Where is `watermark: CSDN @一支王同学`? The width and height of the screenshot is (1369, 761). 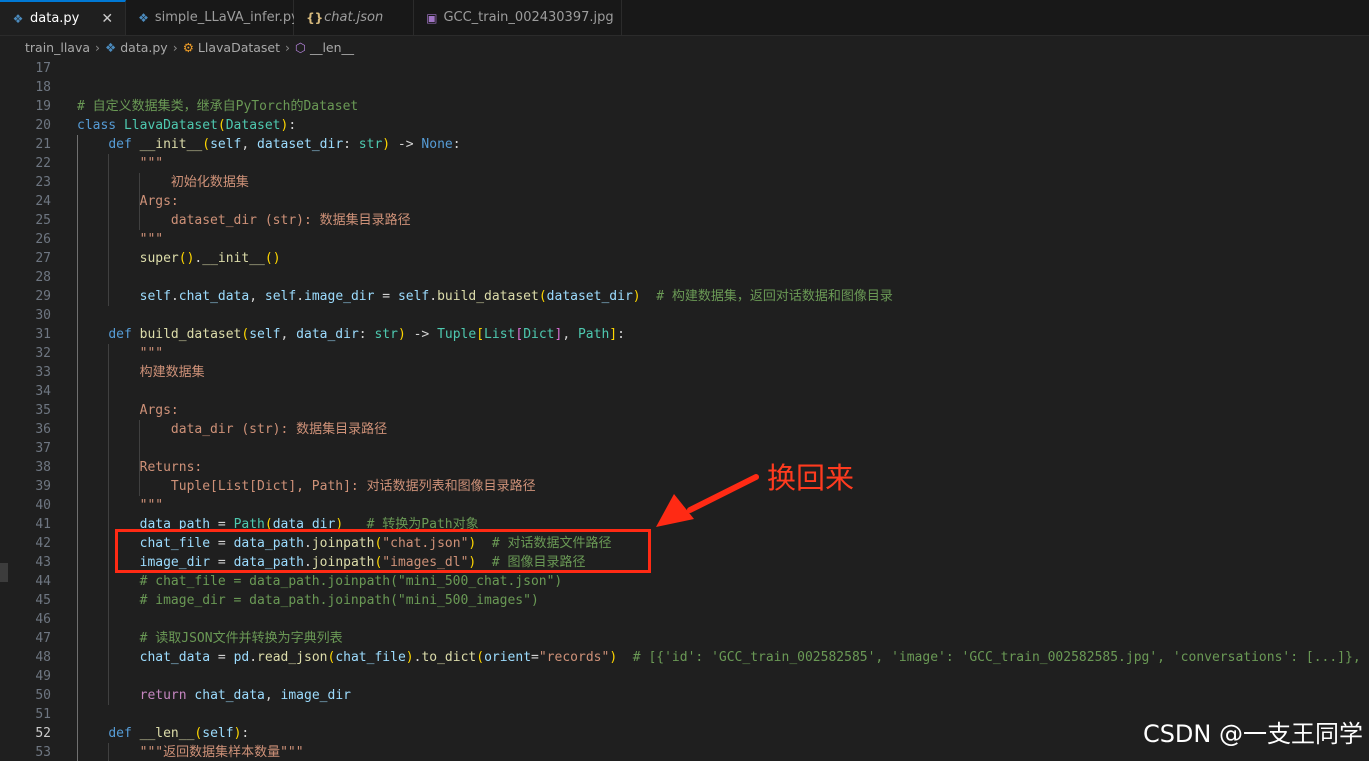 watermark: CSDN @一支王同学 is located at coordinates (1252, 734).